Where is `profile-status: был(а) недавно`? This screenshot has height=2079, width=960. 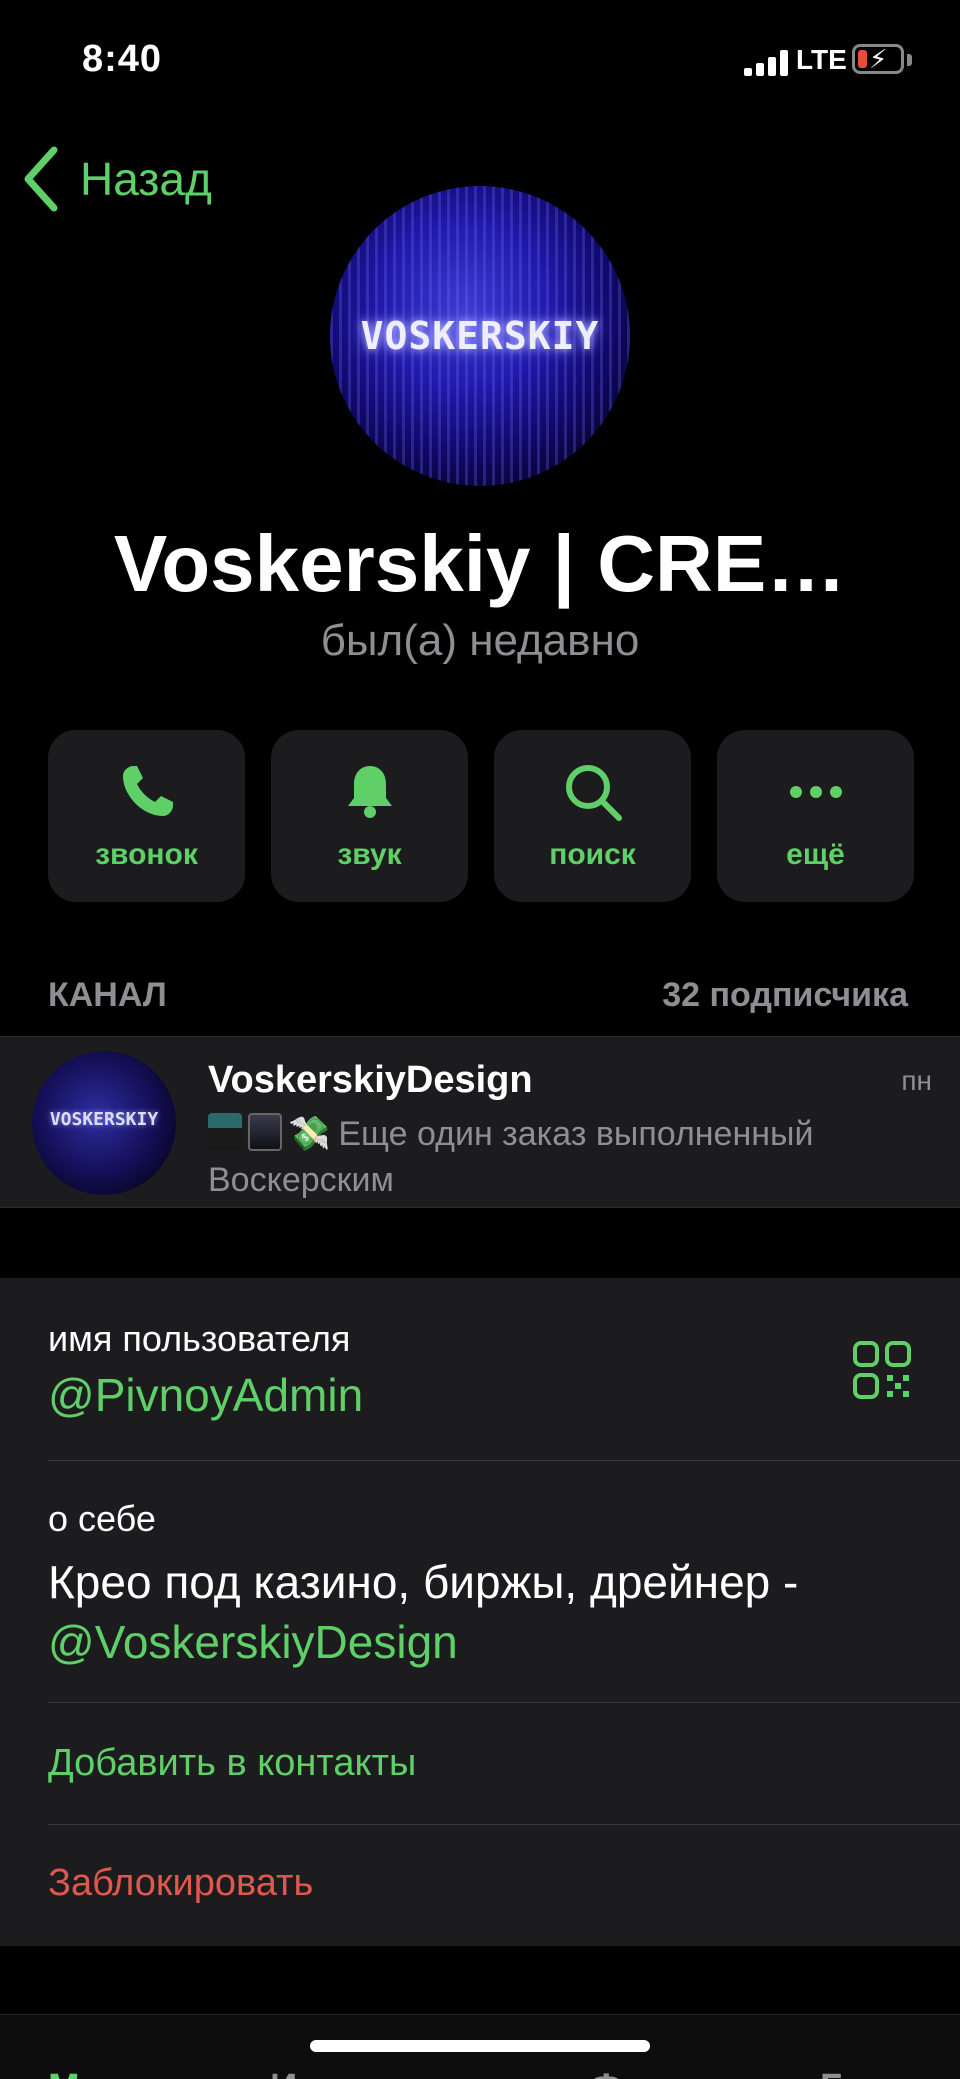
profile-status: был(а) недавно is located at coordinates (480, 640).